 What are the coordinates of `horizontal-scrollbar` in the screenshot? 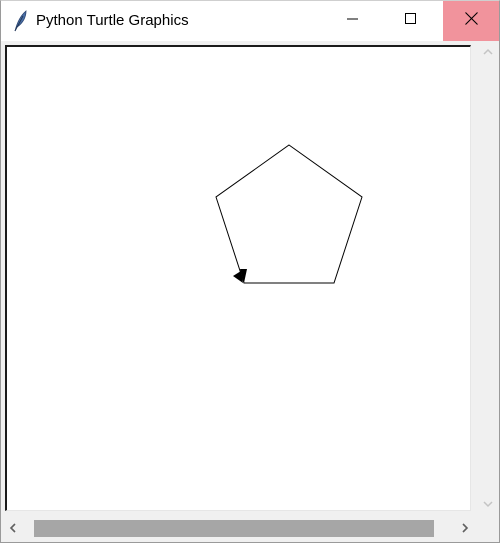 It's located at (239, 528).